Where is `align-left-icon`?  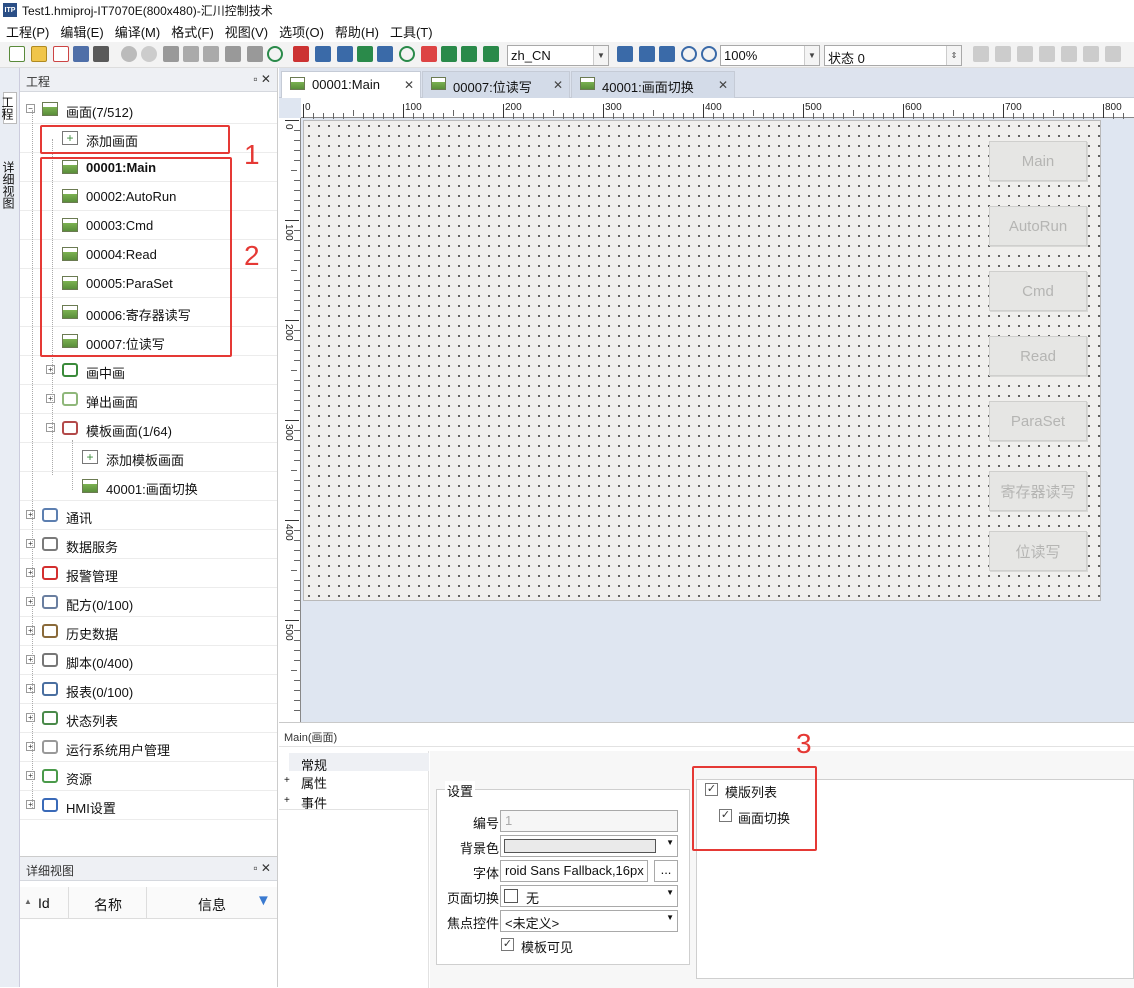 align-left-icon is located at coordinates (981, 54).